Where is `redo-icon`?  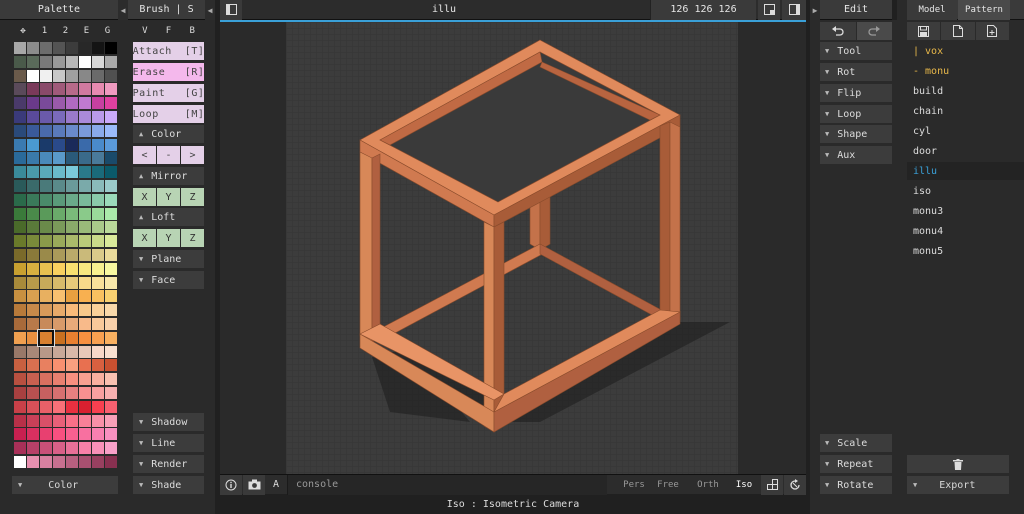
redo-icon is located at coordinates (874, 31).